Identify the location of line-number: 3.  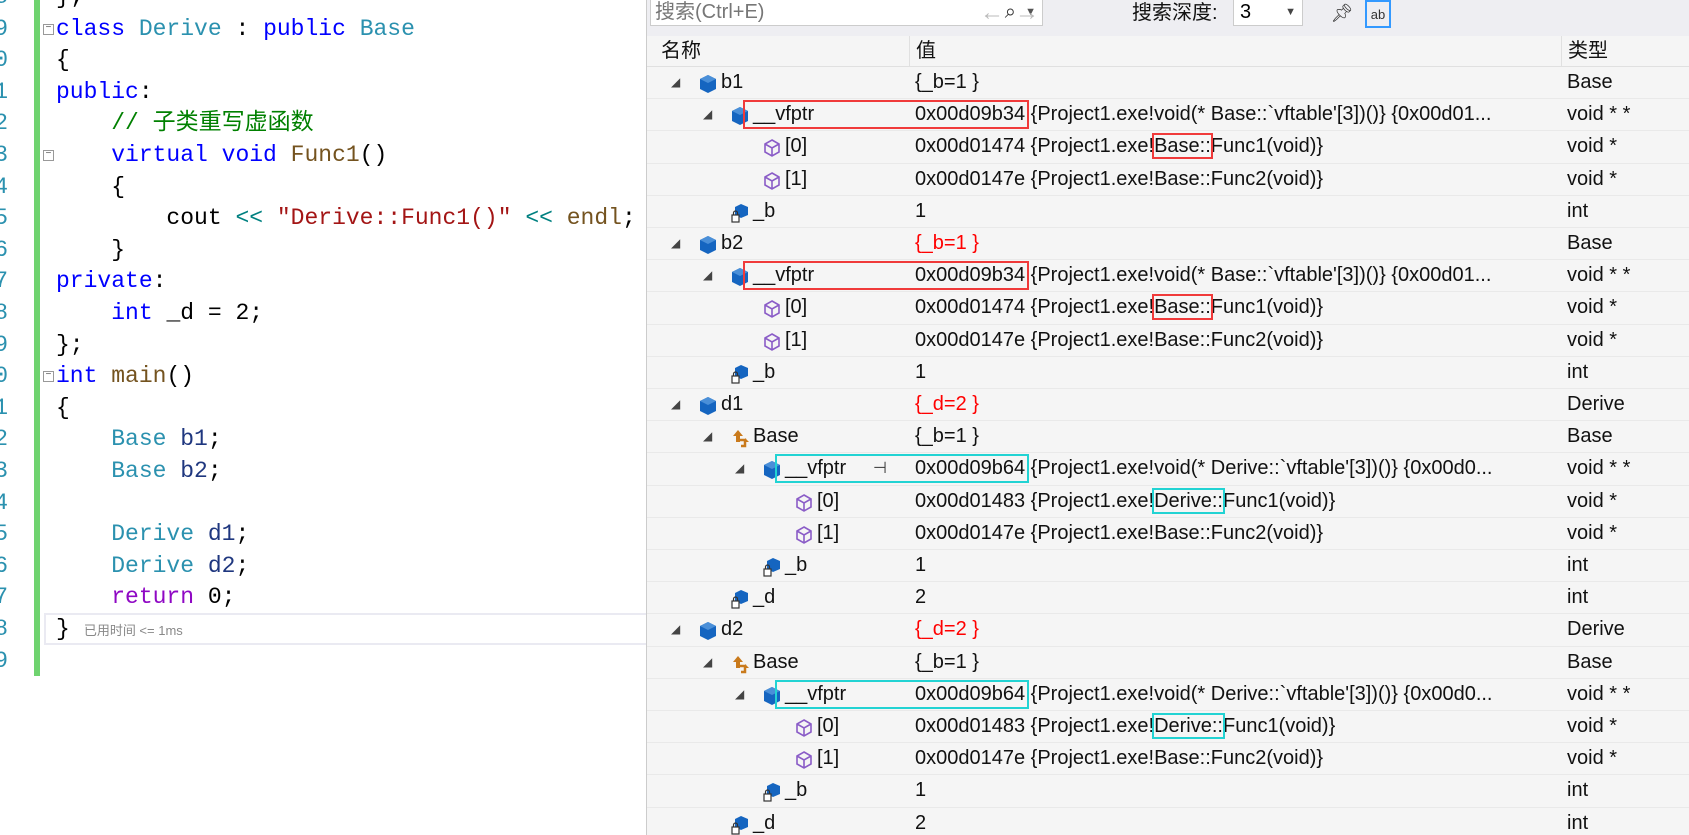
(4, 155).